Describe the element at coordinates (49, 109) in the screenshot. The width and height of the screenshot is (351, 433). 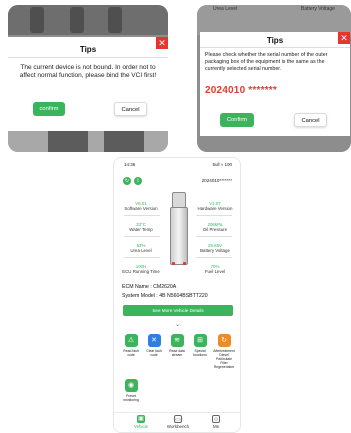
I see `confirm-button: confirm` at that location.